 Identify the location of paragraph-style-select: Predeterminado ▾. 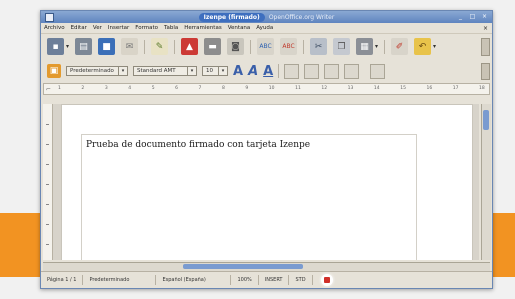
(97, 71).